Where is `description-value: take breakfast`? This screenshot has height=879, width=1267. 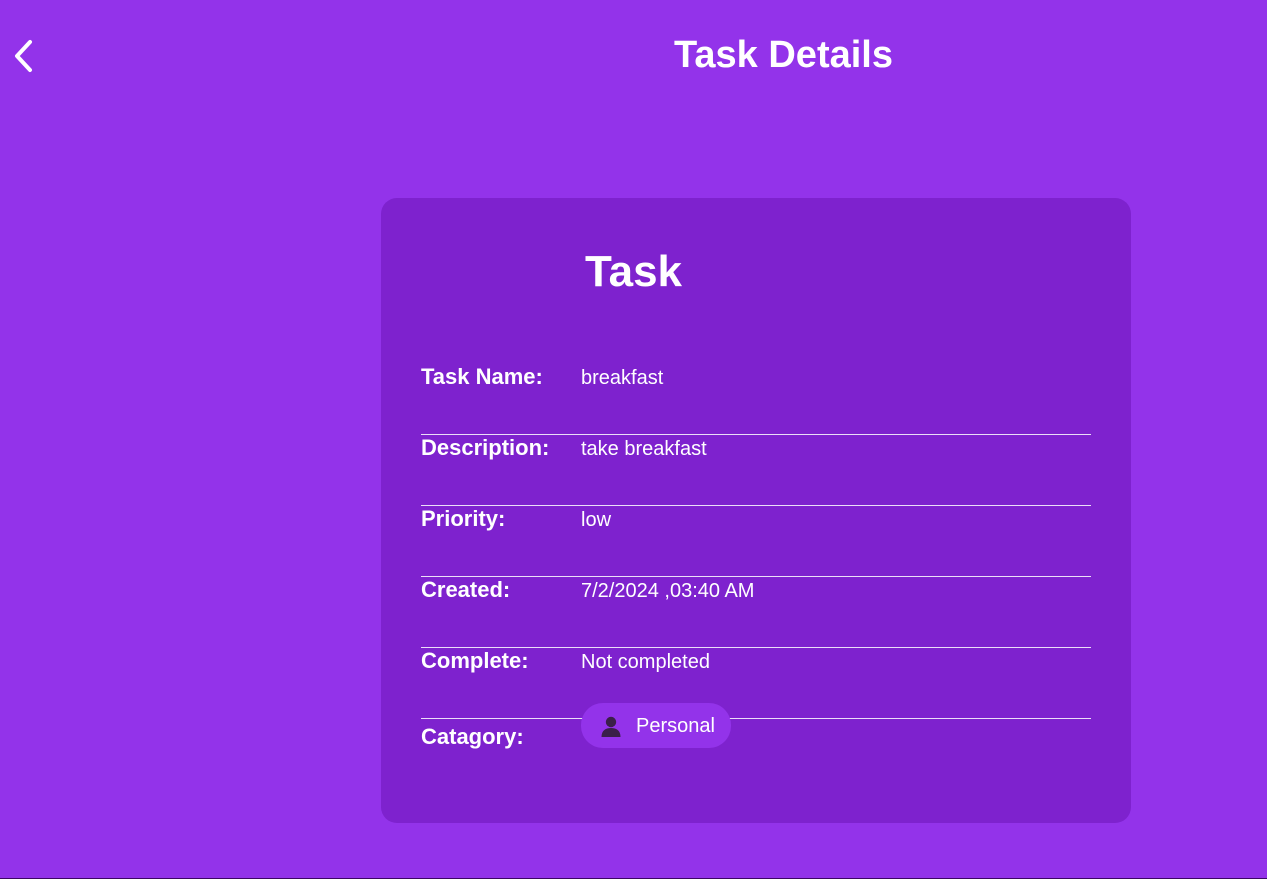
description-value: take breakfast is located at coordinates (644, 449).